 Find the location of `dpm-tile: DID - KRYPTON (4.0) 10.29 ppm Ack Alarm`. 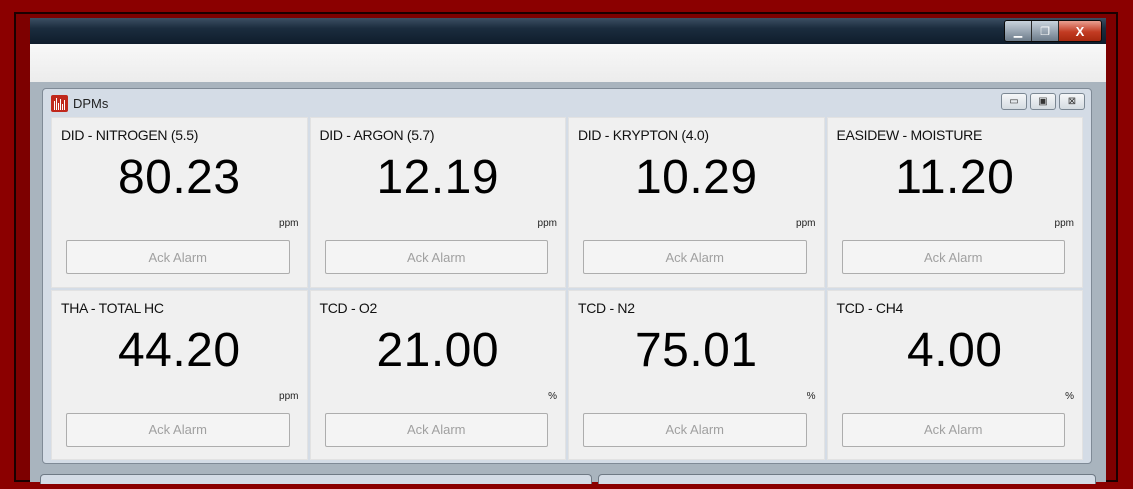

dpm-tile: DID - KRYPTON (4.0) 10.29 ppm Ack Alarm is located at coordinates (696, 202).